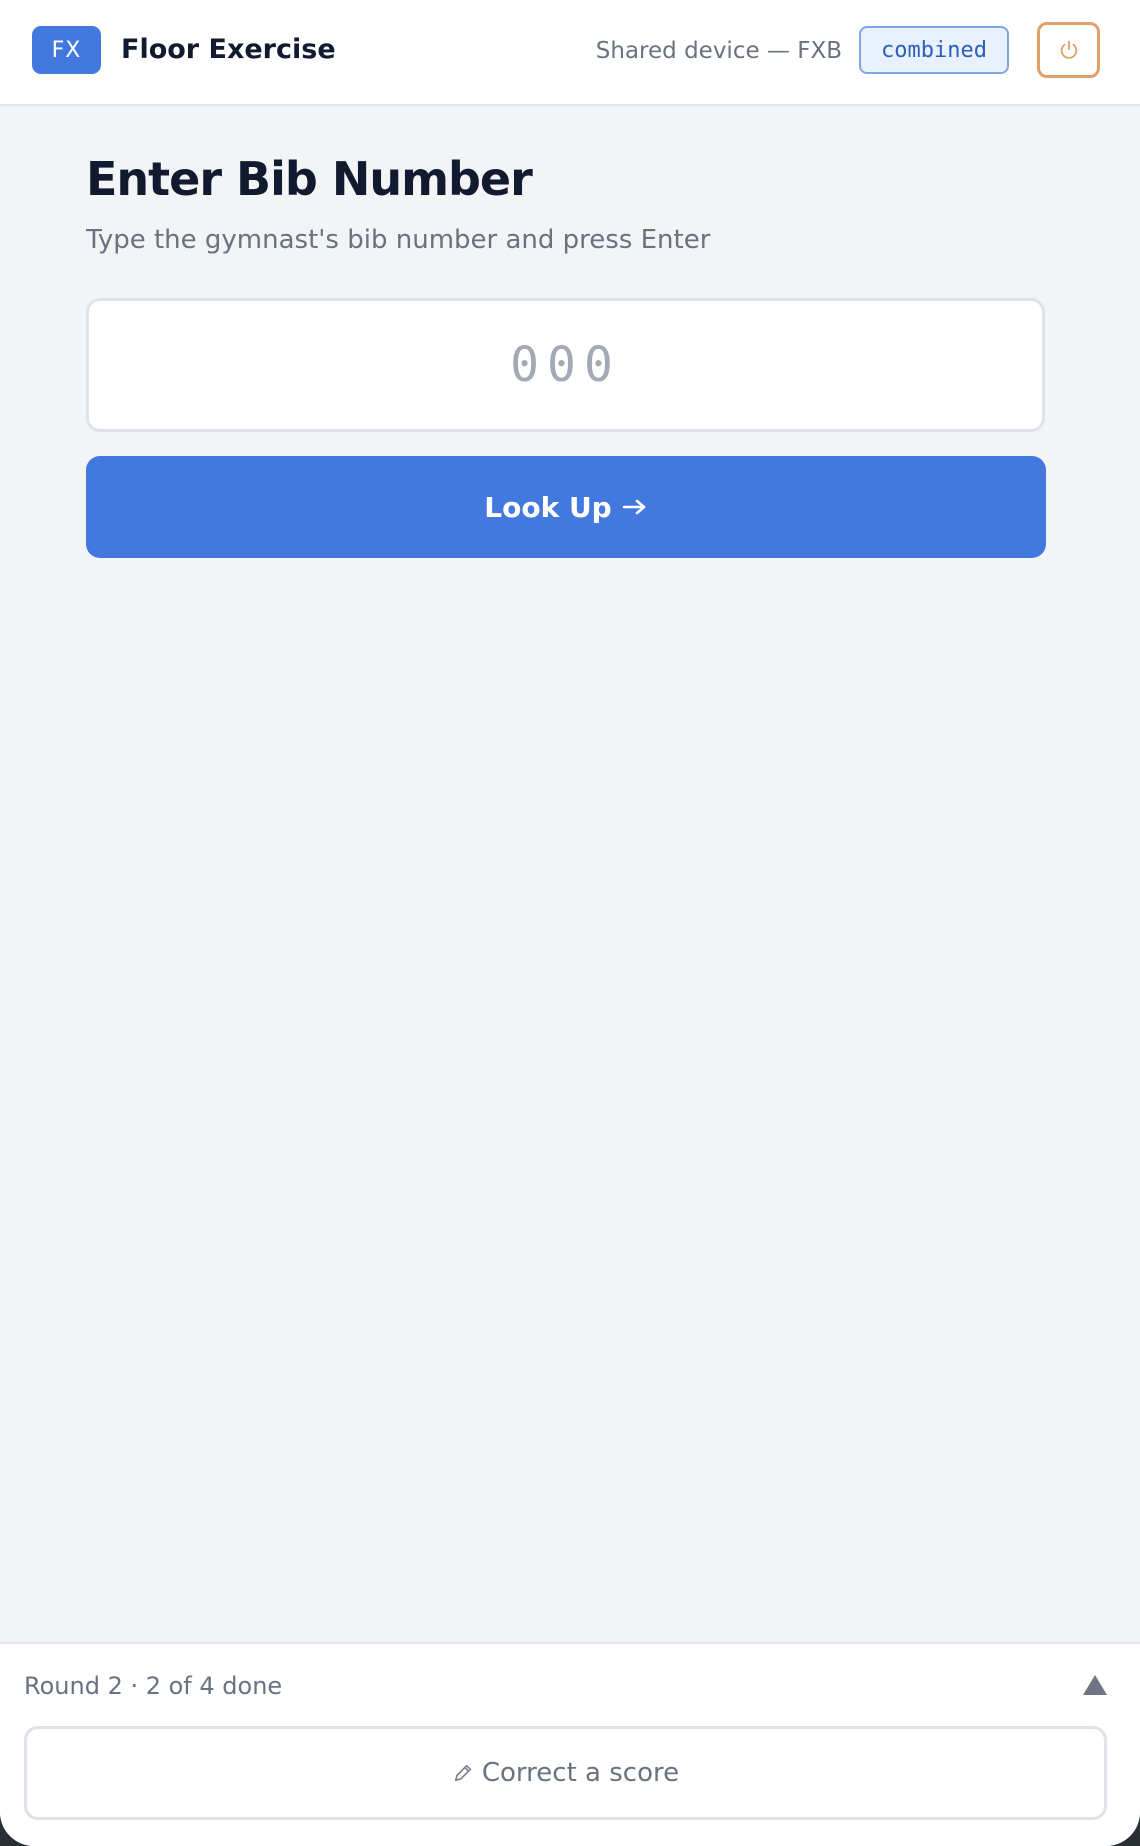  I want to click on round-footer: Round 2 · 2 of 4 done Correct a score, so click(570, 1744).